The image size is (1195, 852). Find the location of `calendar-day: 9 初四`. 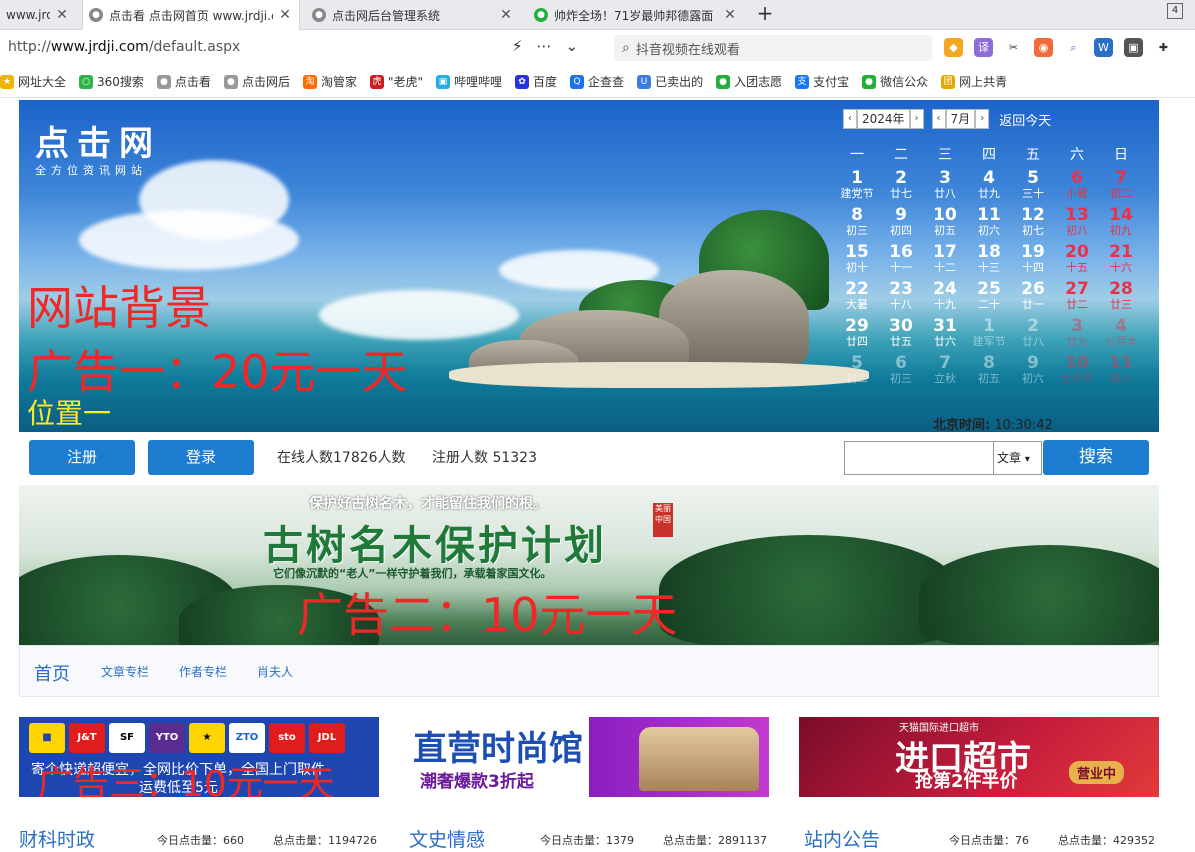

calendar-day: 9 初四 is located at coordinates (901, 225).